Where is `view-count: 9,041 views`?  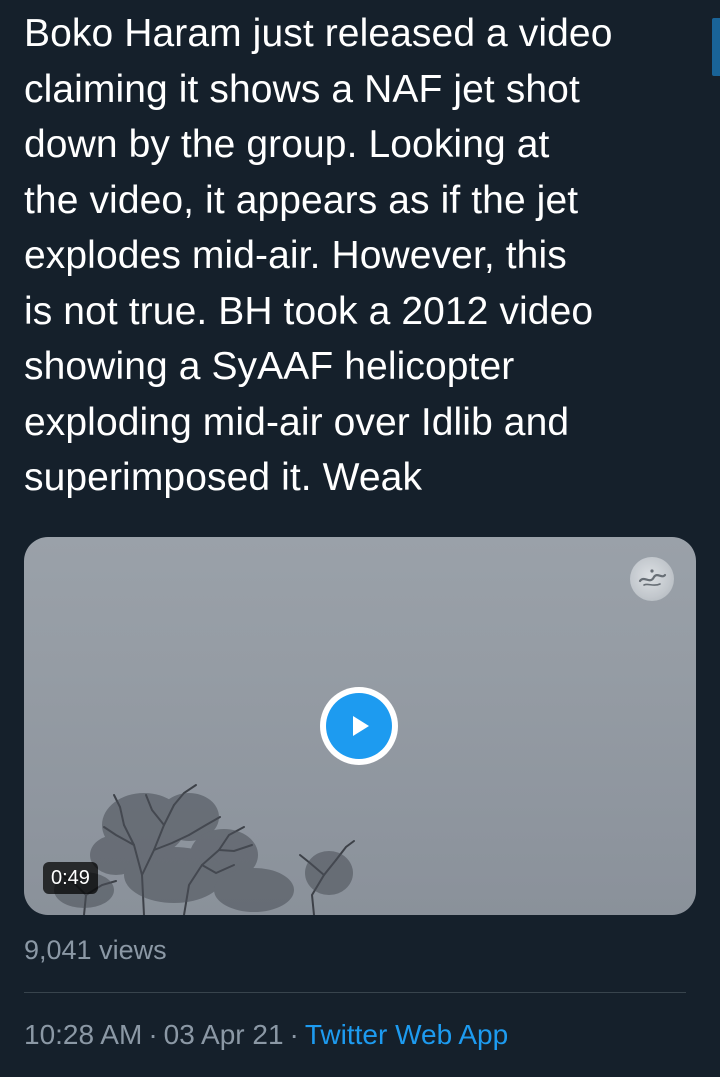
view-count: 9,041 views is located at coordinates (95, 950).